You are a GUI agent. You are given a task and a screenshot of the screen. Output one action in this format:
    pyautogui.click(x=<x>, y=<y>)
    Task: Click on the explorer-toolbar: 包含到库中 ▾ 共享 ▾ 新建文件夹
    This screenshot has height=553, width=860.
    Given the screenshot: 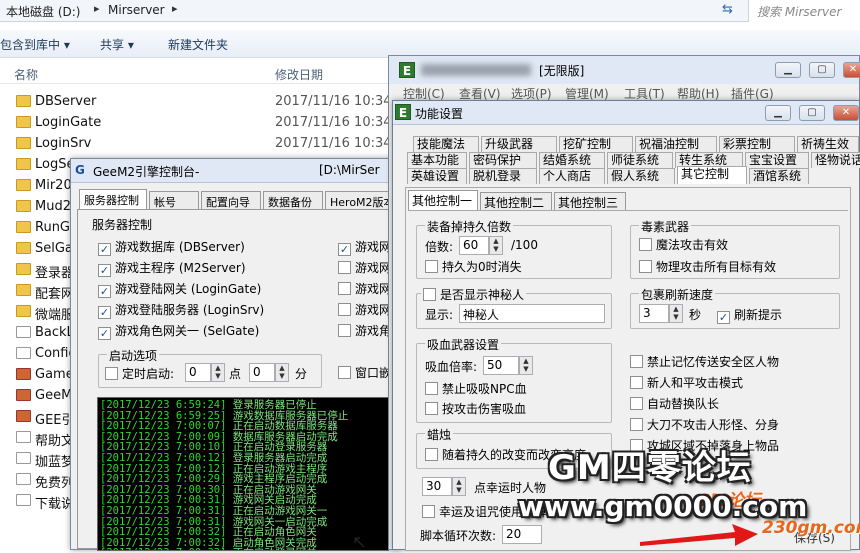 What is the action you would take?
    pyautogui.click(x=430, y=44)
    